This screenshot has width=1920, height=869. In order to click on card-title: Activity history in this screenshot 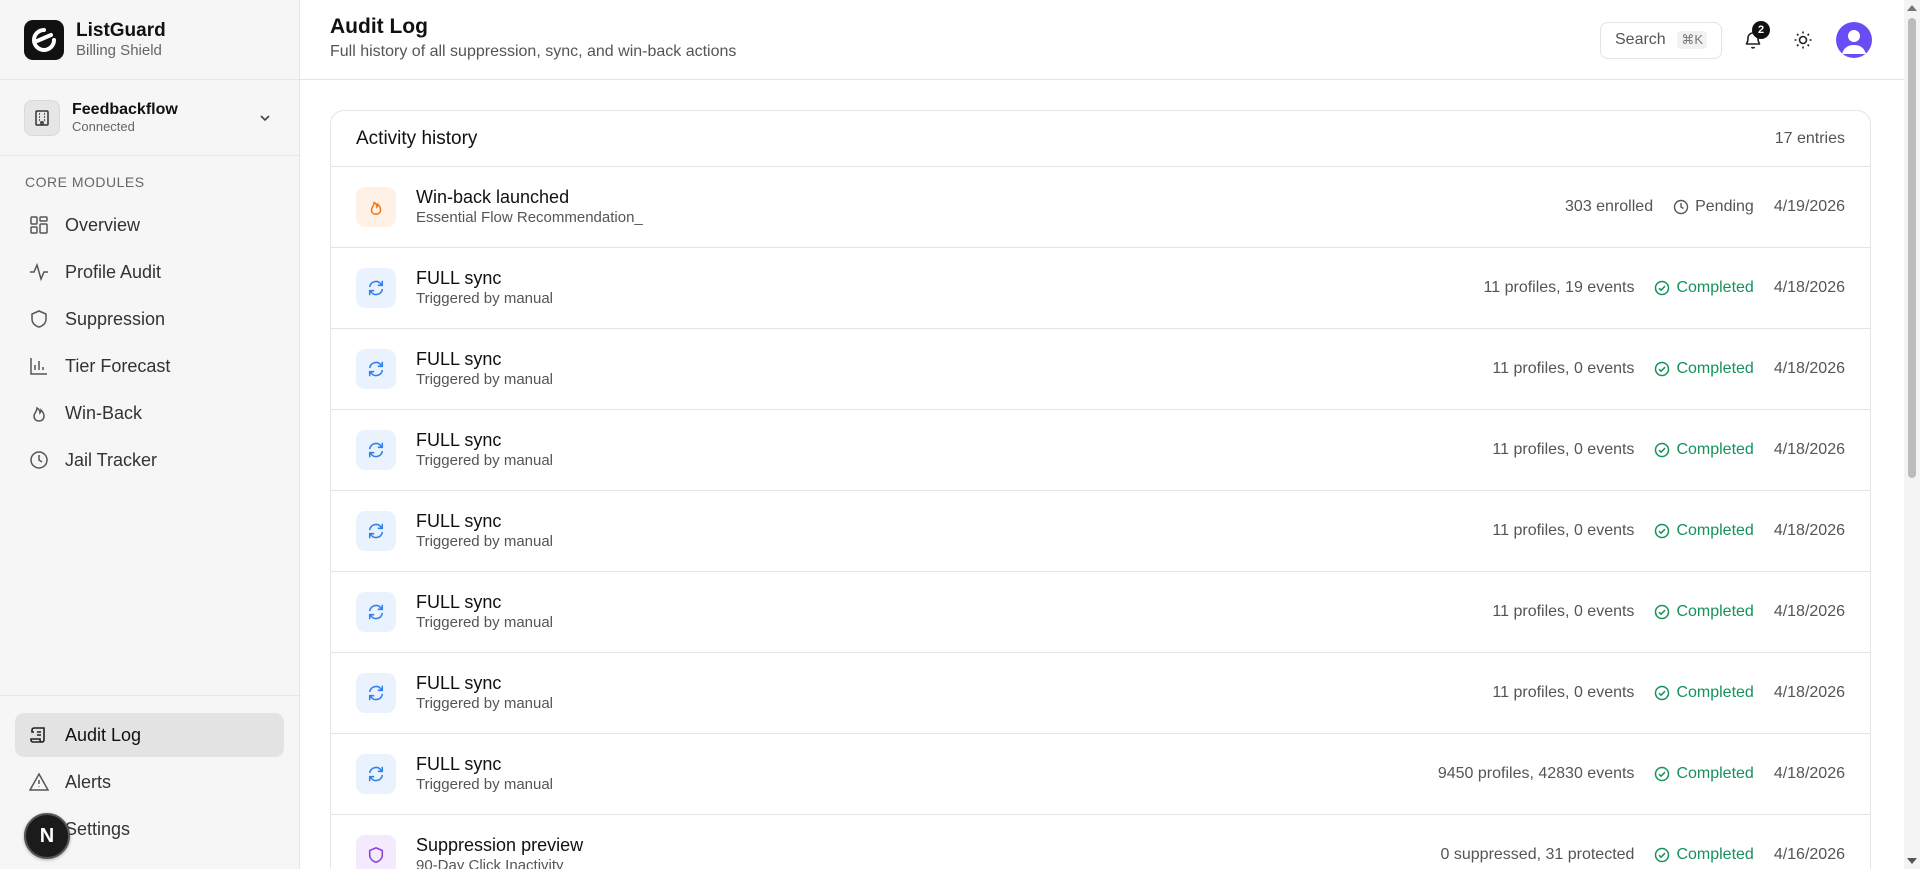, I will do `click(417, 138)`.